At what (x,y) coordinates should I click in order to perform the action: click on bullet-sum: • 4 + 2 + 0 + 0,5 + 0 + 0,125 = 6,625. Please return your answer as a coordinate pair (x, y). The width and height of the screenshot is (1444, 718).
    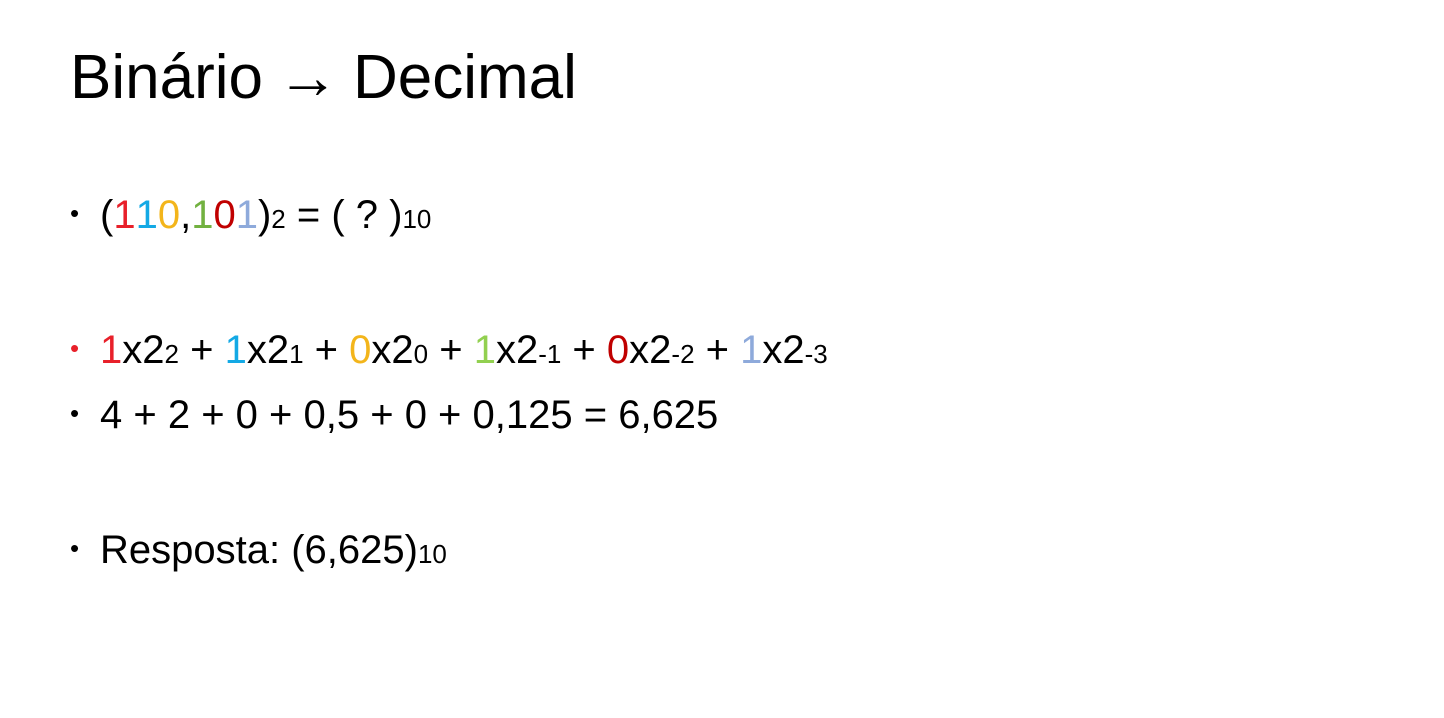
    Looking at the image, I should click on (394, 417).